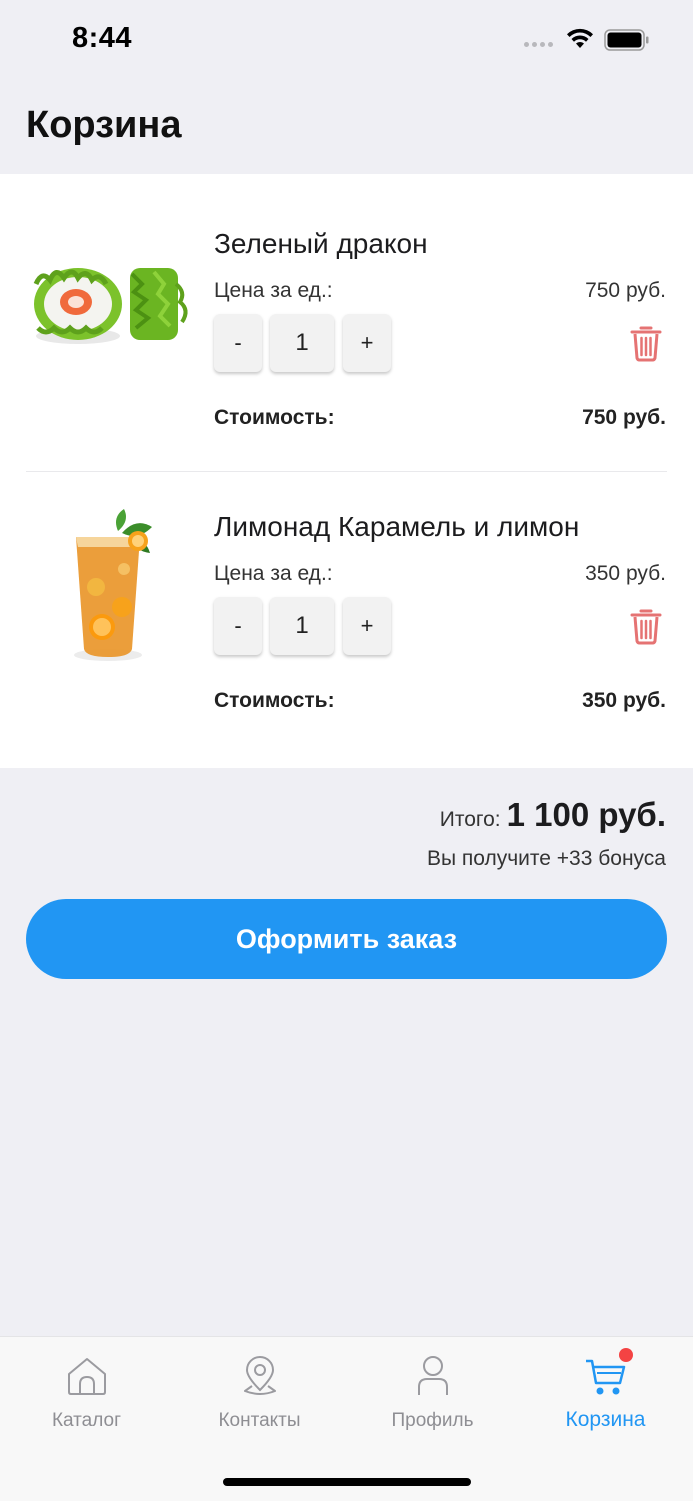 This screenshot has width=693, height=1501. Describe the element at coordinates (259, 1375) in the screenshot. I see `location-pin-icon` at that location.